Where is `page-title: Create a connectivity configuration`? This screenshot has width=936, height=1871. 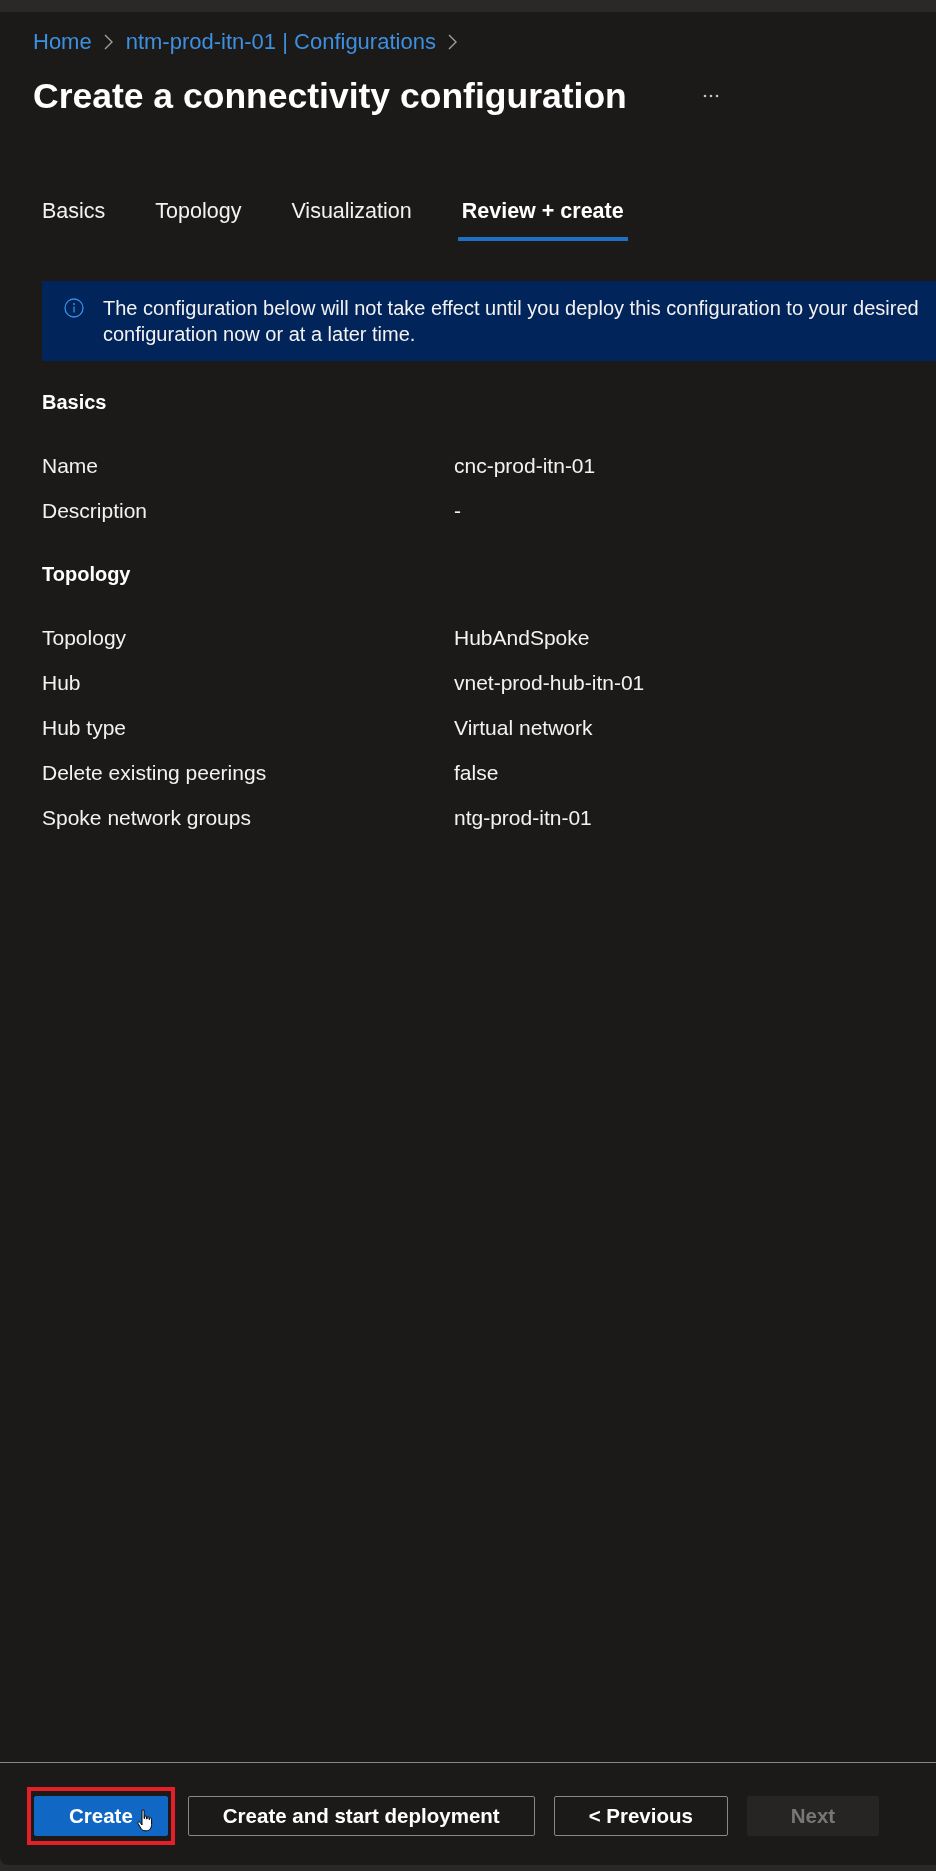
page-title: Create a connectivity configuration is located at coordinates (330, 96).